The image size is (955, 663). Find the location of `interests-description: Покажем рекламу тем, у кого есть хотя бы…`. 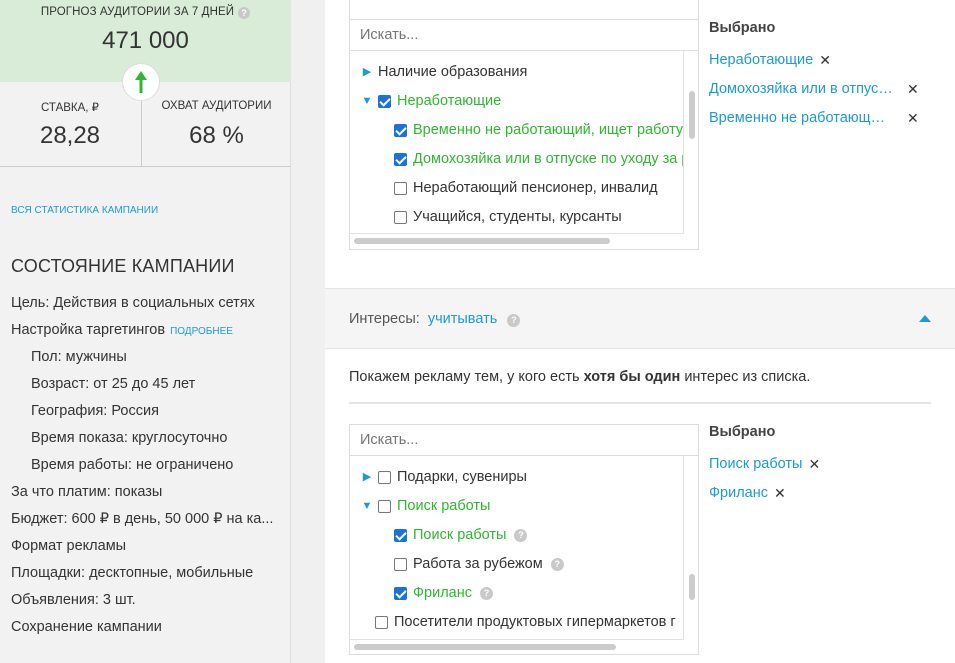

interests-description: Покажем рекламу тем, у кого есть хотя бы… is located at coordinates (580, 377).